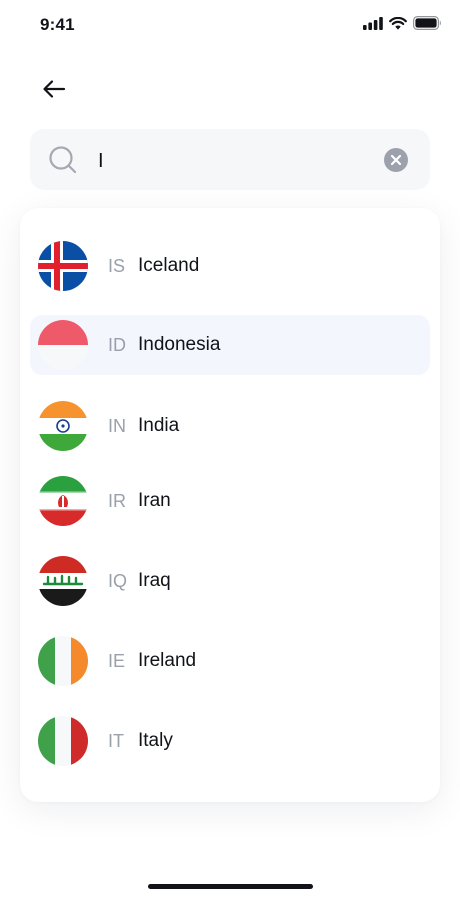  What do you see at coordinates (230, 426) in the screenshot?
I see `country-row-india: IN India` at bounding box center [230, 426].